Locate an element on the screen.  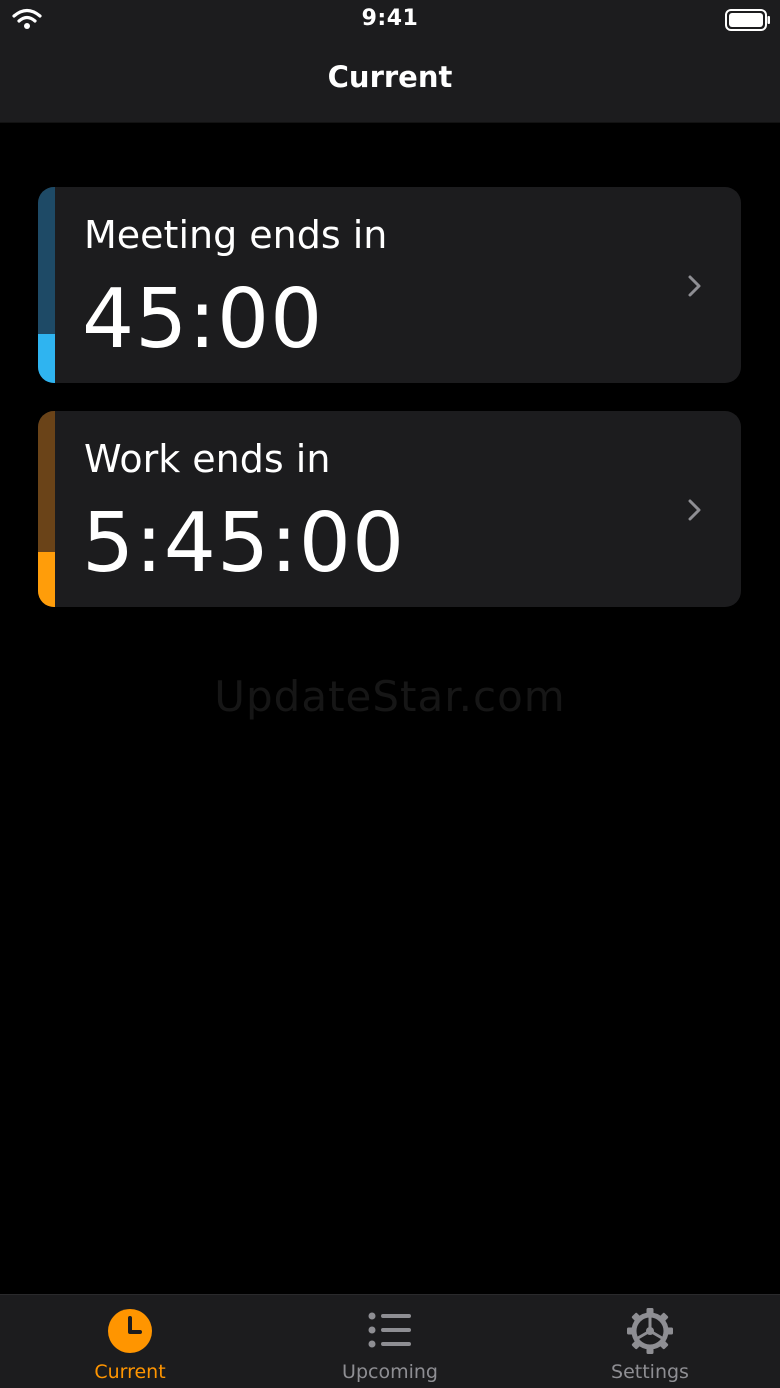
tab-current: Current is located at coordinates (130, 1341).